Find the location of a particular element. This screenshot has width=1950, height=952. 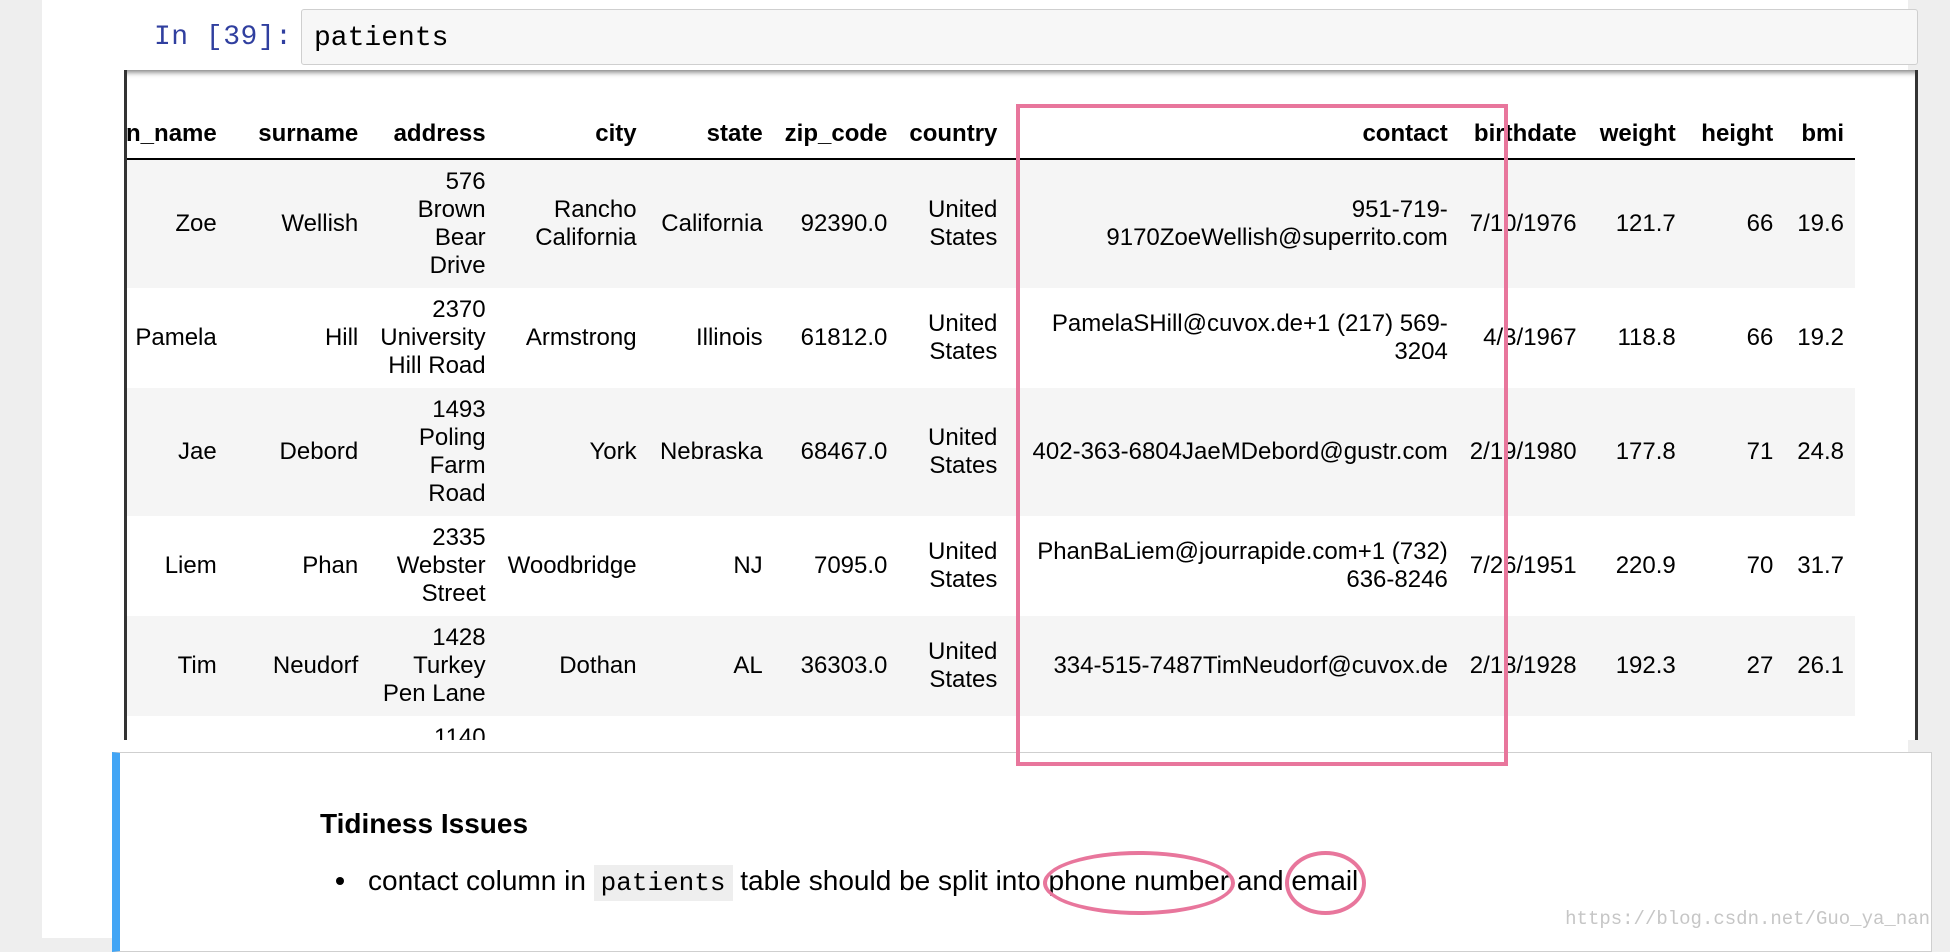

table-cell-bmi: 19.2 is located at coordinates (1819, 338).